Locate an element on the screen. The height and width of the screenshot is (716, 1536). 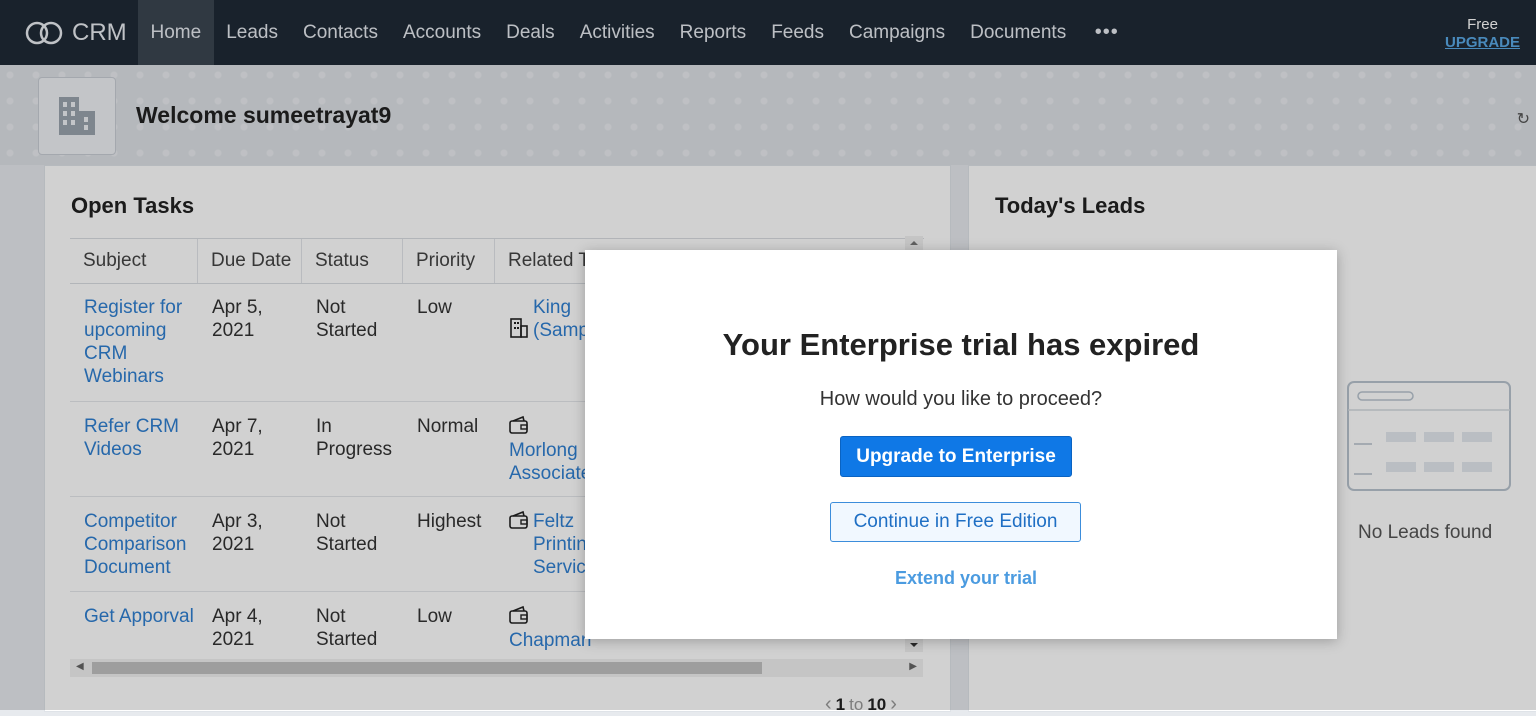
continue-free-edition-button: Continue in Free Edition is located at coordinates (955, 522).